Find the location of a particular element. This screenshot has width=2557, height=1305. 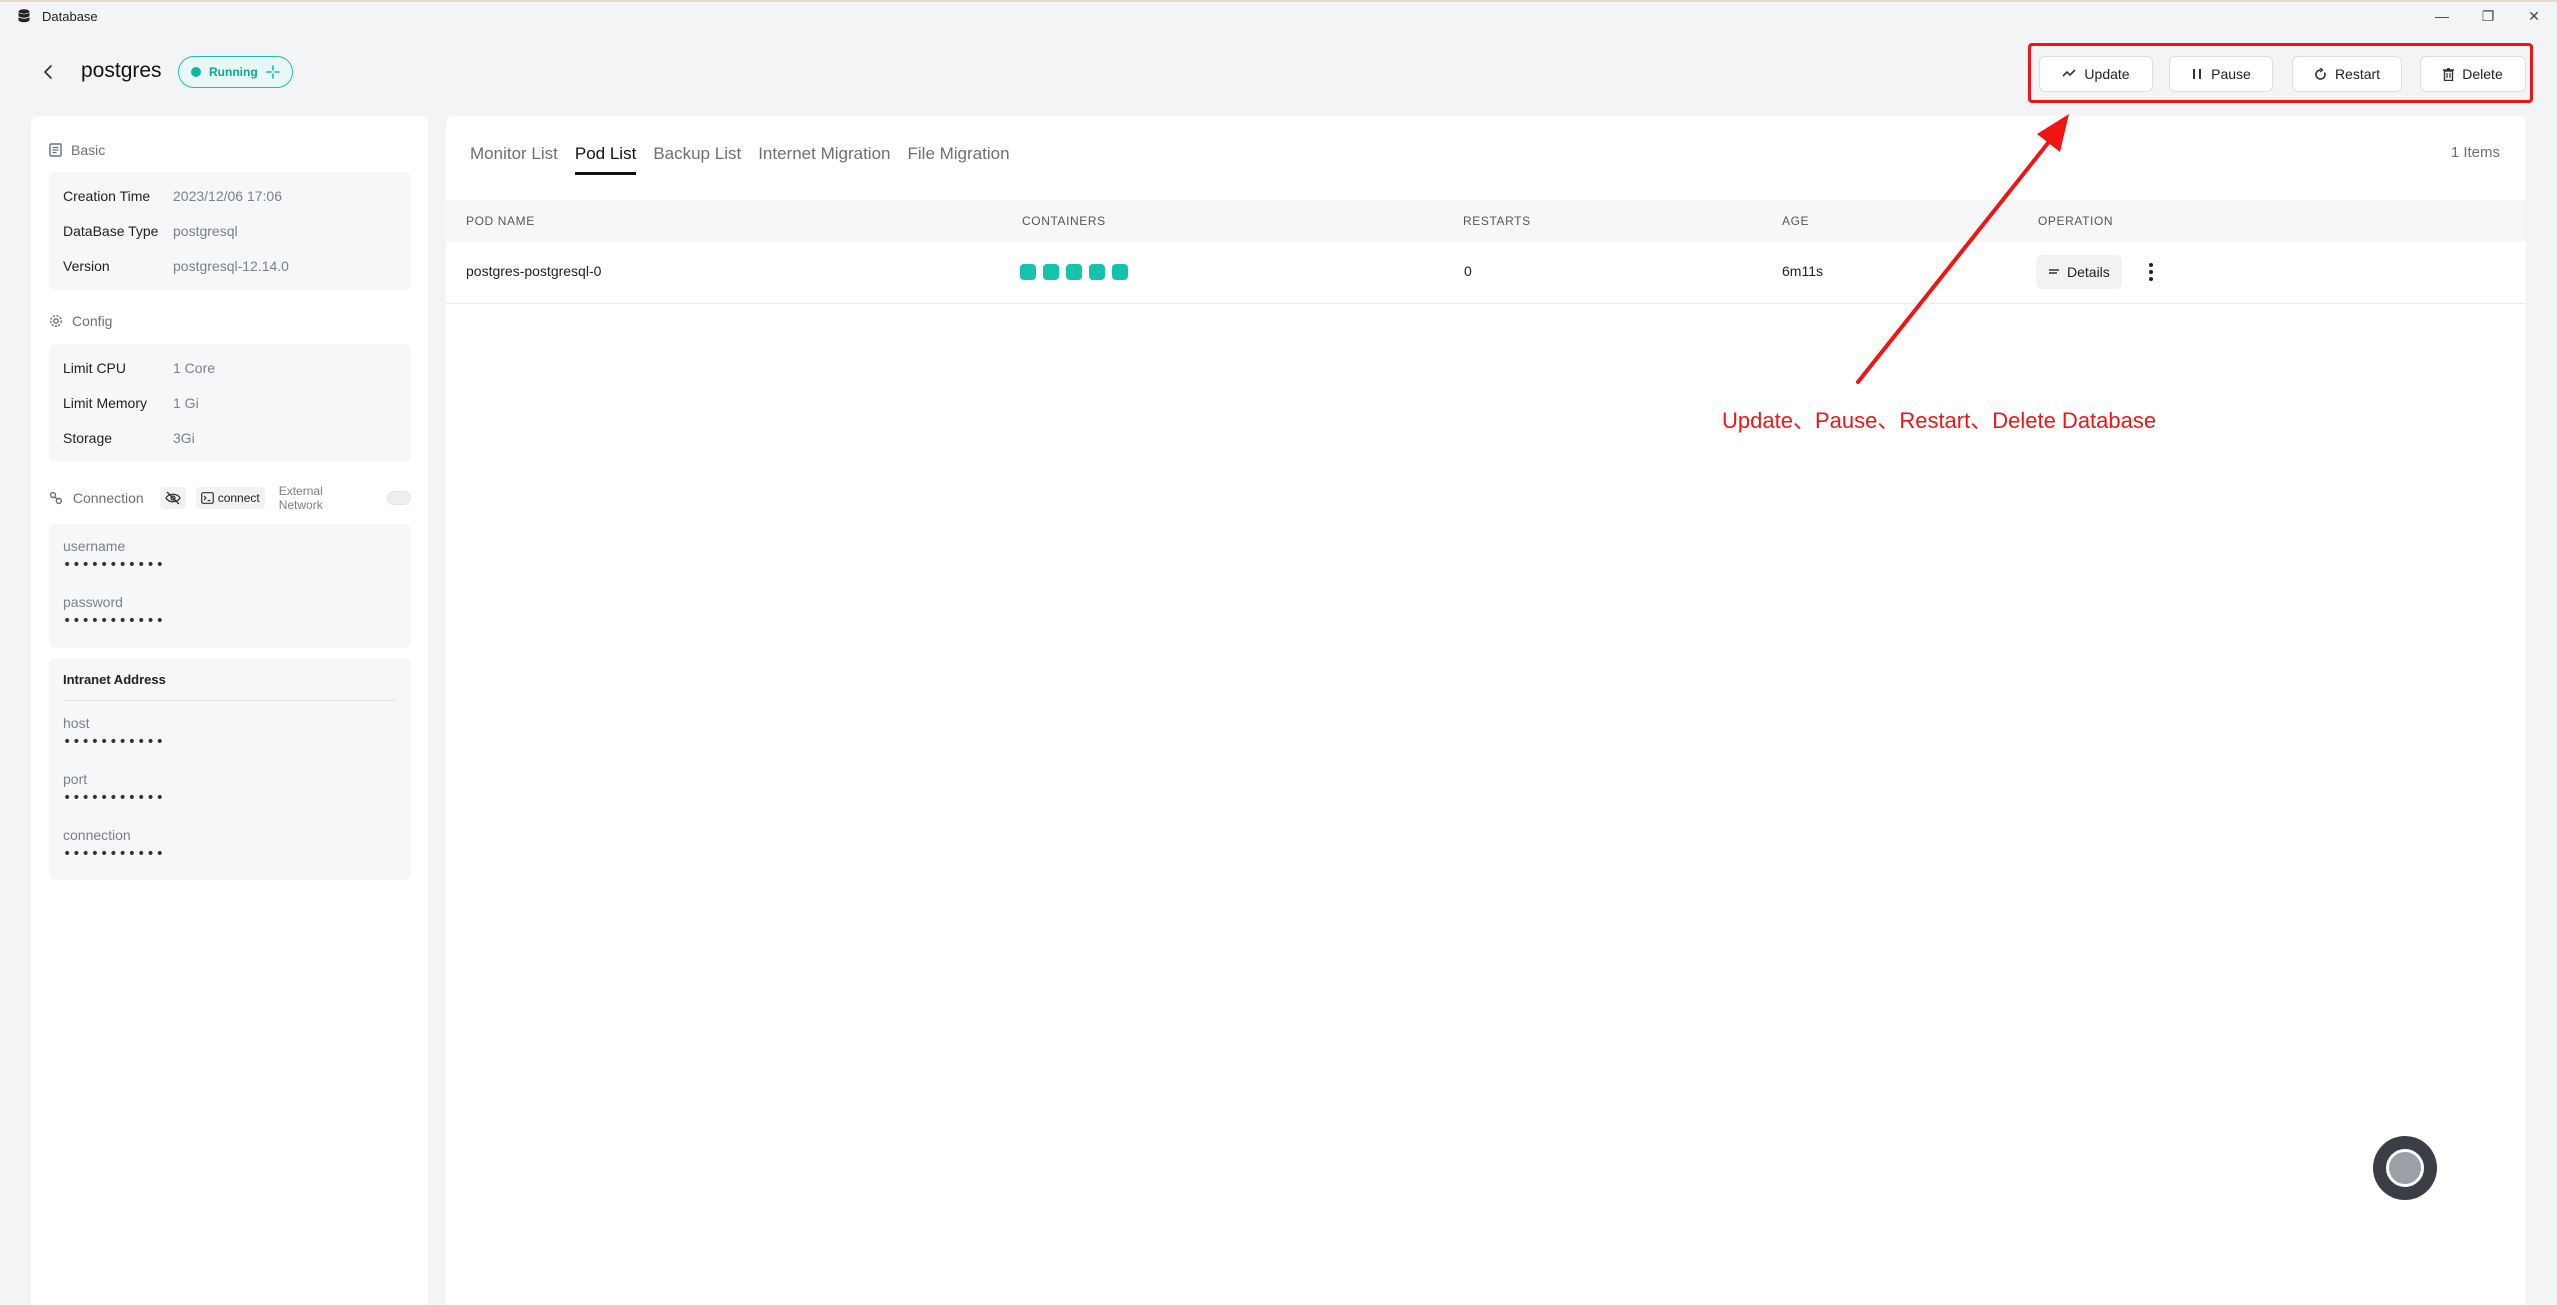

pod-name-cell: postgres-postgresql-0 is located at coordinates (534, 271).